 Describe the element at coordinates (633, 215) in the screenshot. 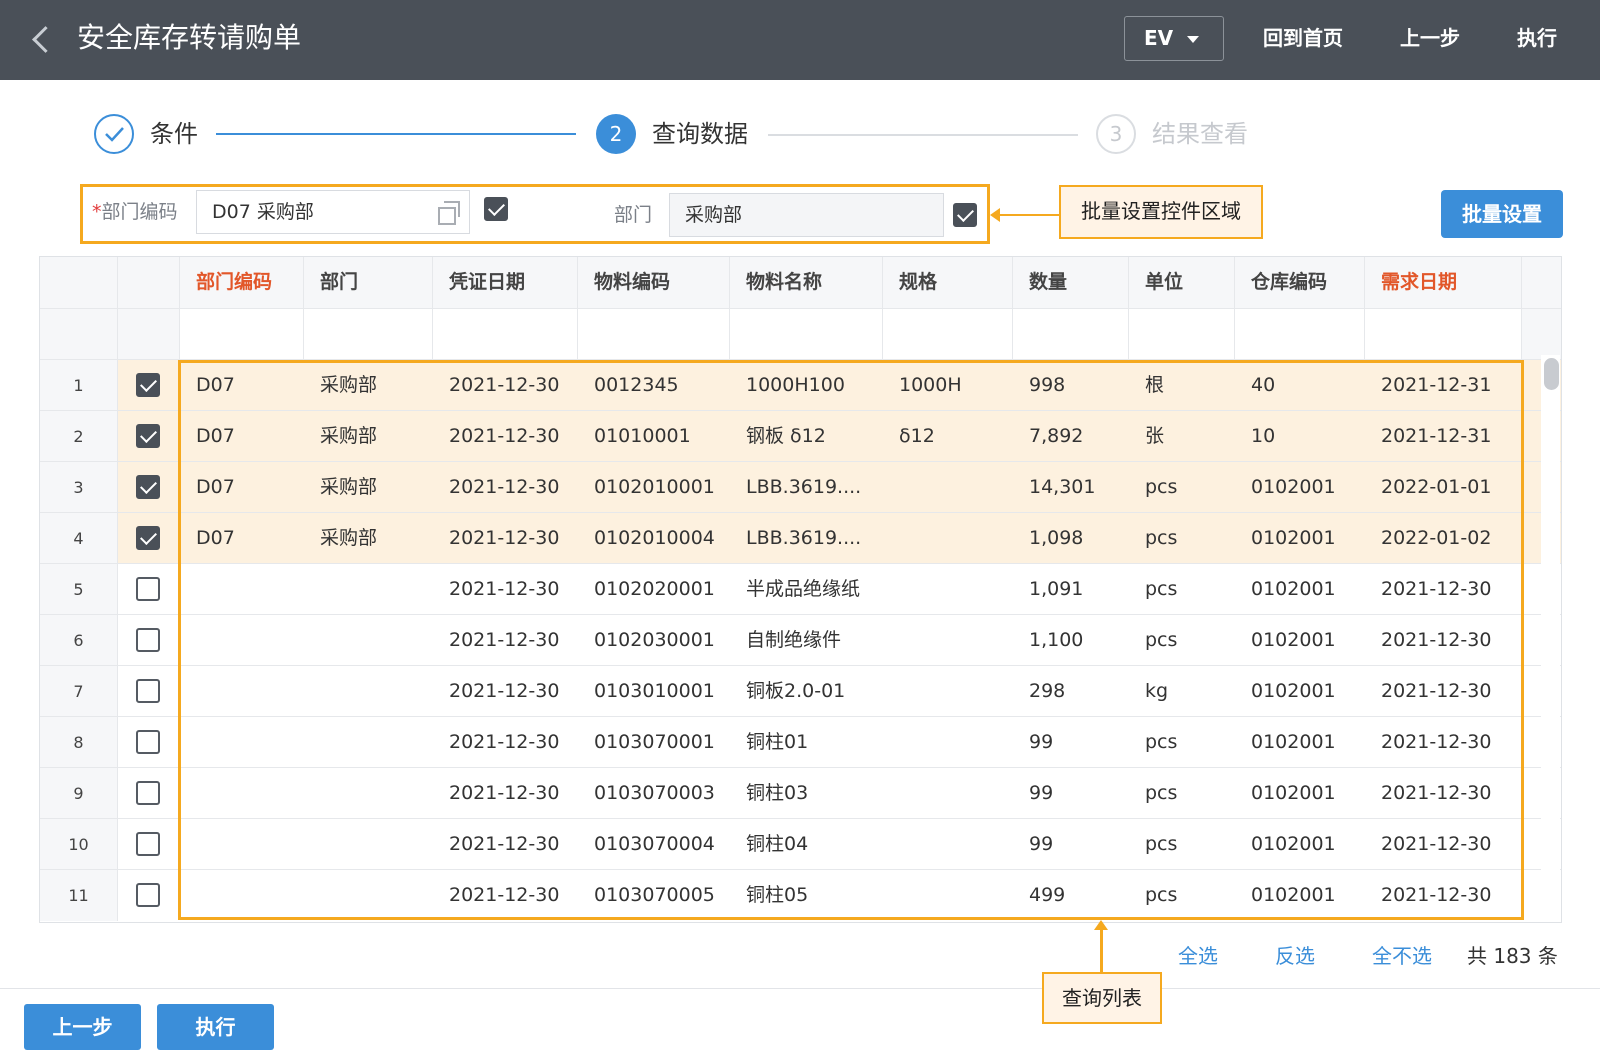

I see `dept-label: 部门` at that location.